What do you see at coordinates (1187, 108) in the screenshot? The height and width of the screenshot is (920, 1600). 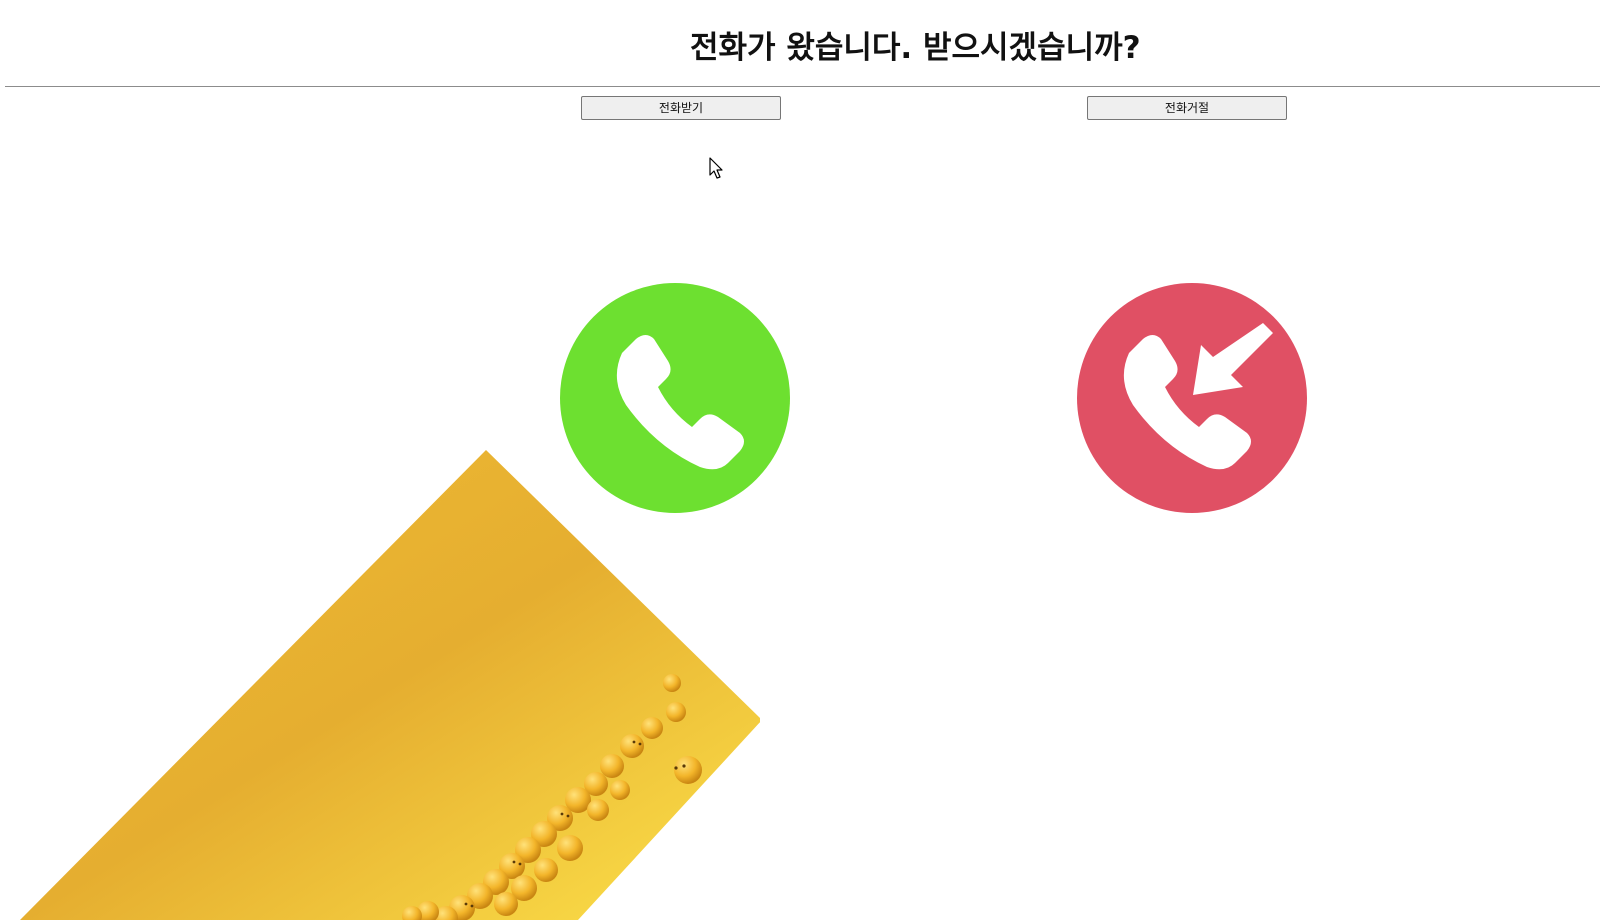 I see `decline-call-button: 전화거절` at bounding box center [1187, 108].